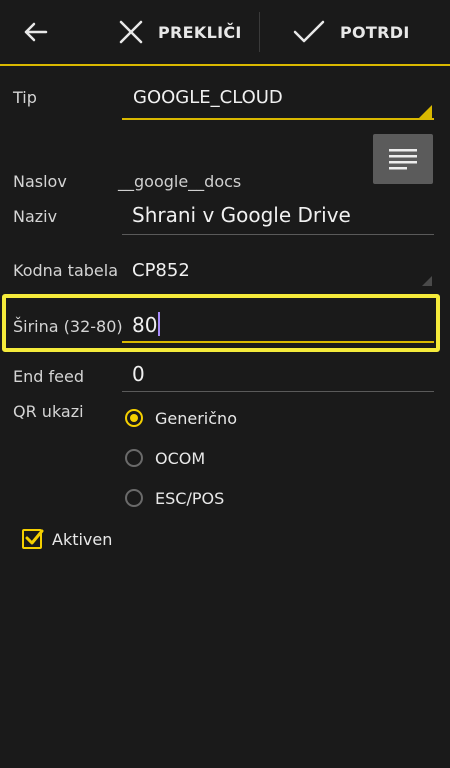  Describe the element at coordinates (35, 216) in the screenshot. I see `naziv-label: Naziv` at that location.